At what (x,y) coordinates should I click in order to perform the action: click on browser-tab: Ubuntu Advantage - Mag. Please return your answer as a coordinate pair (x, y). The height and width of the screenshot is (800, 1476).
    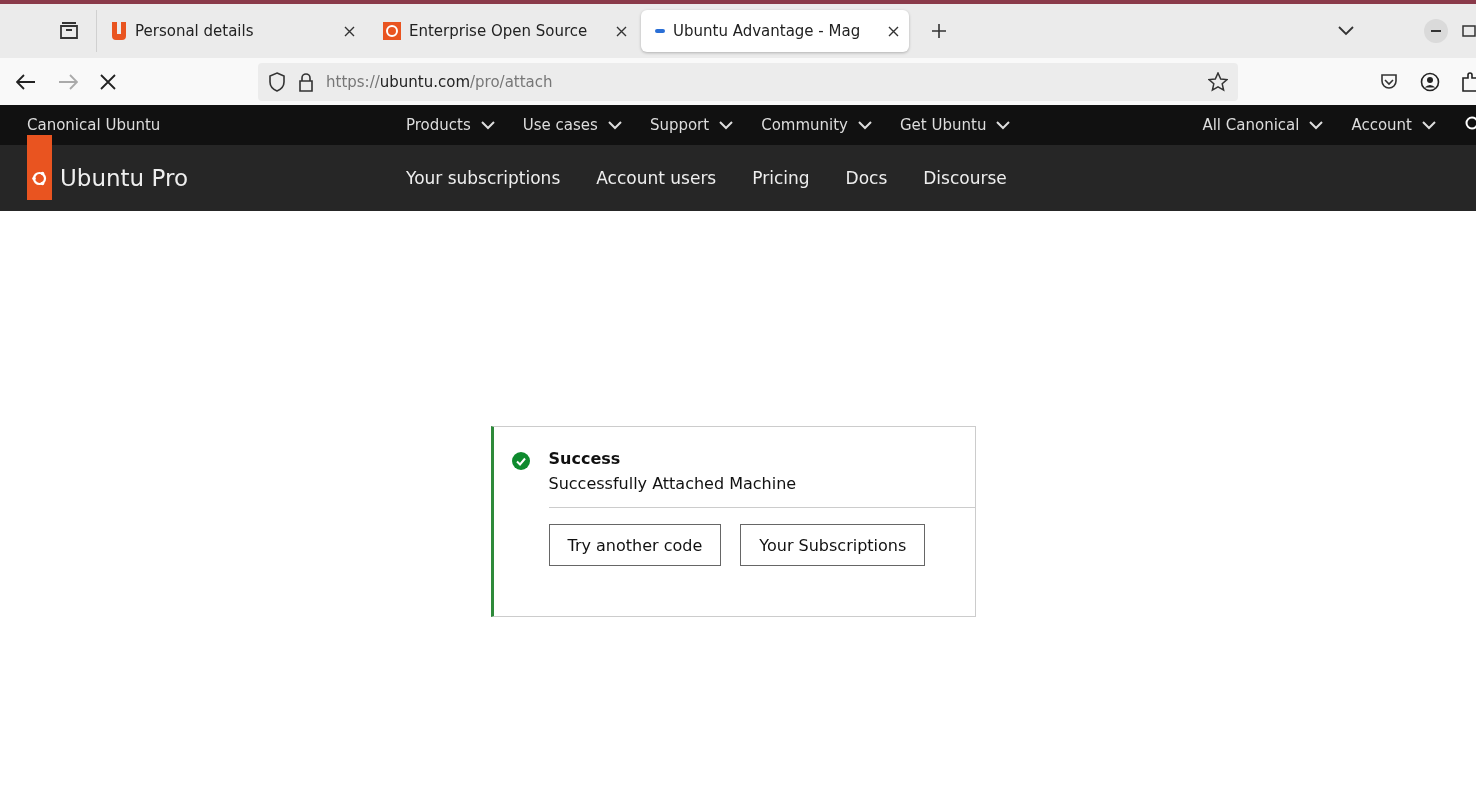
    Looking at the image, I should click on (775, 31).